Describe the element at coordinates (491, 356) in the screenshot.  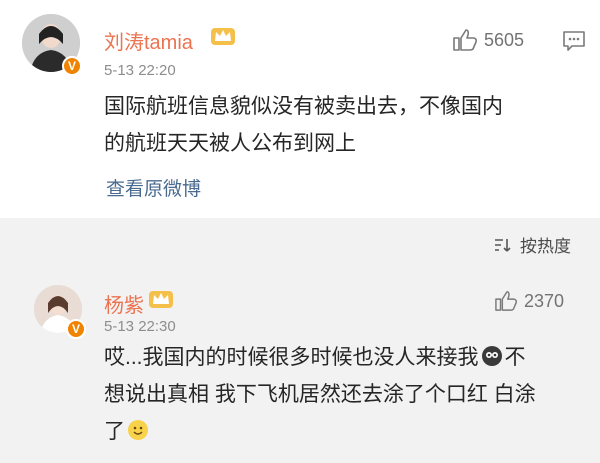
I see `dizzy-face-emoji-icon` at that location.